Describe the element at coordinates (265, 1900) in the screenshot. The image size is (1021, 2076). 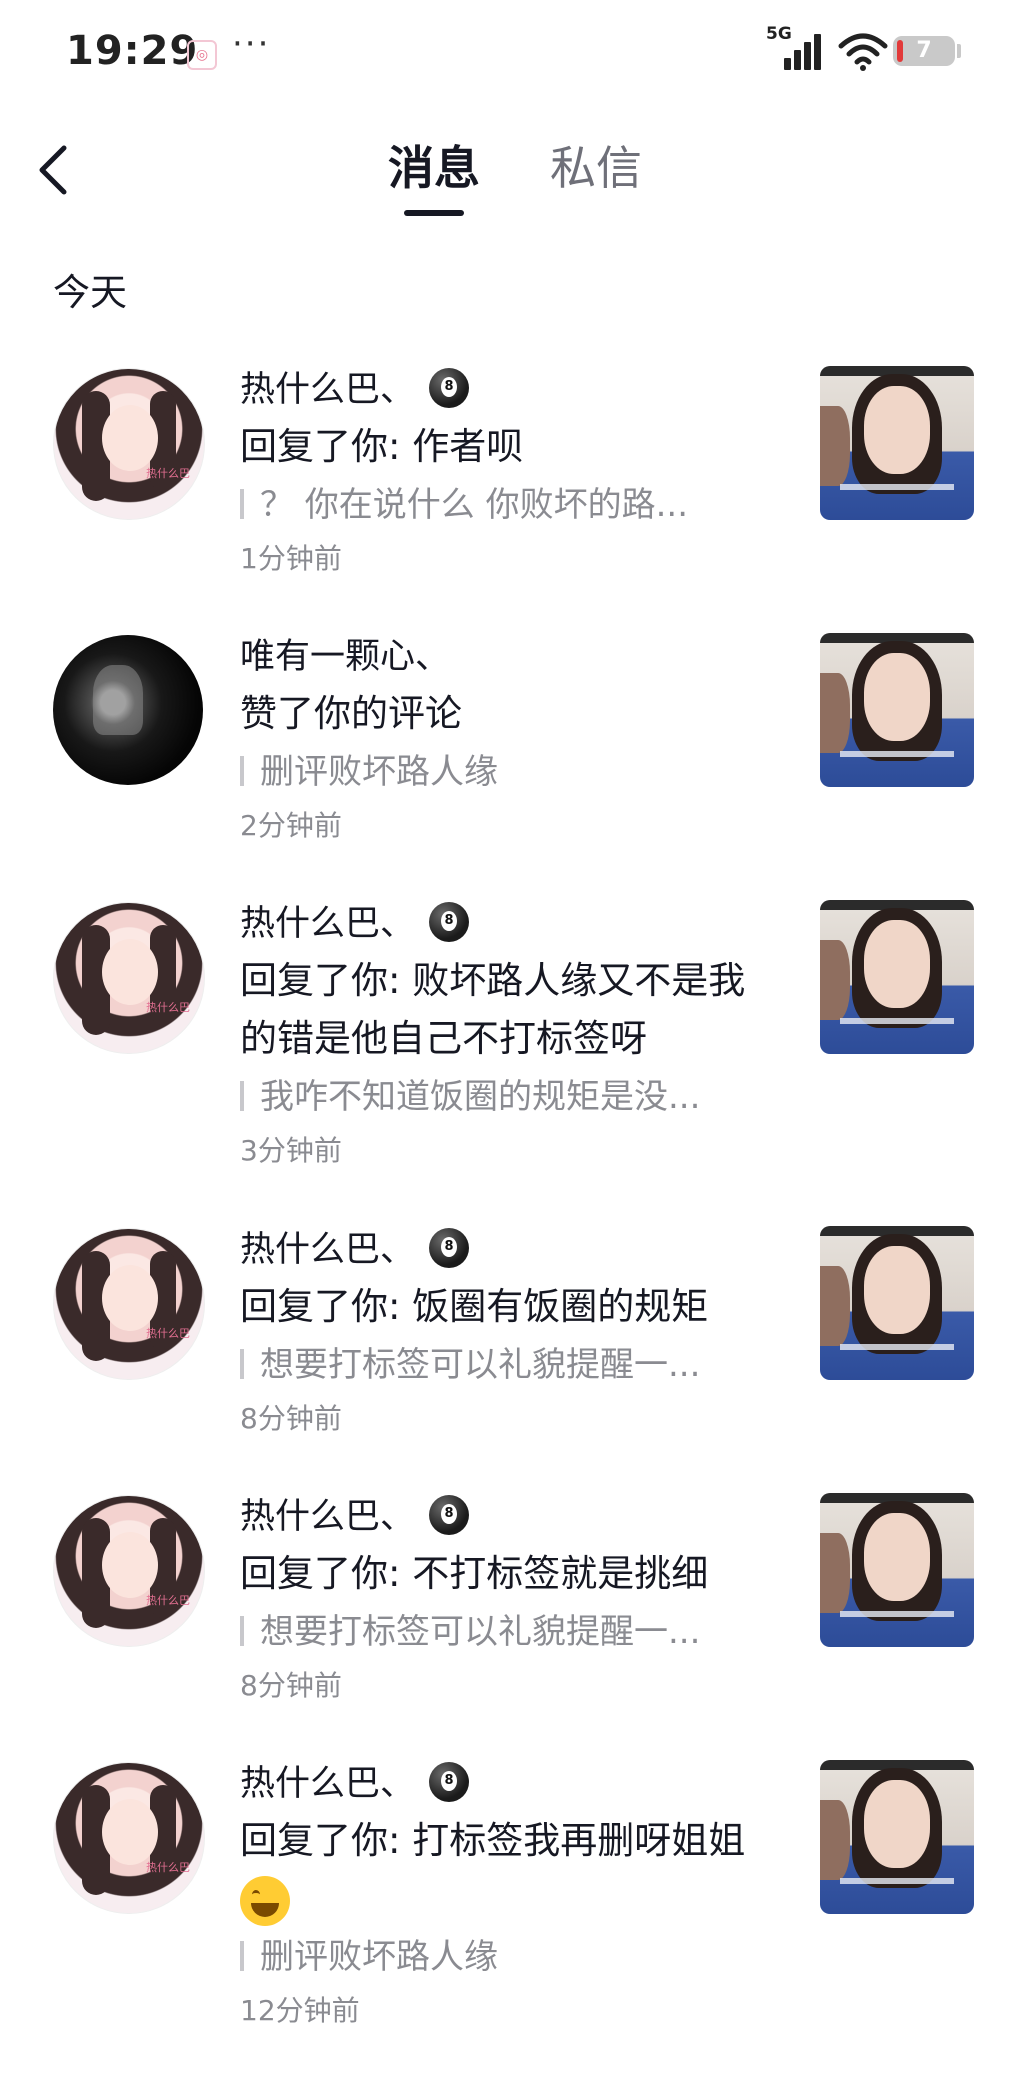
I see `tears-of-joy-emoji` at that location.